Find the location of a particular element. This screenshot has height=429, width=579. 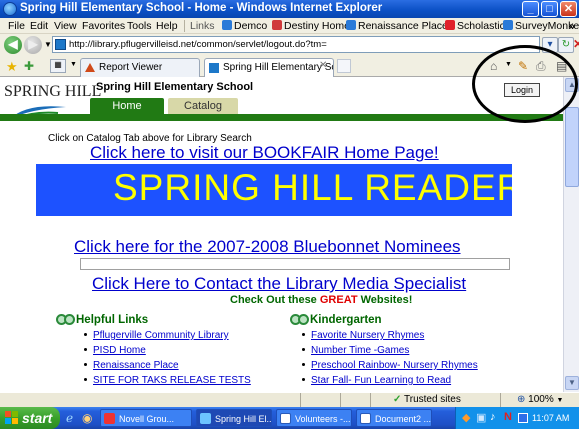

menu-edit: Edit is located at coordinates (39, 26).